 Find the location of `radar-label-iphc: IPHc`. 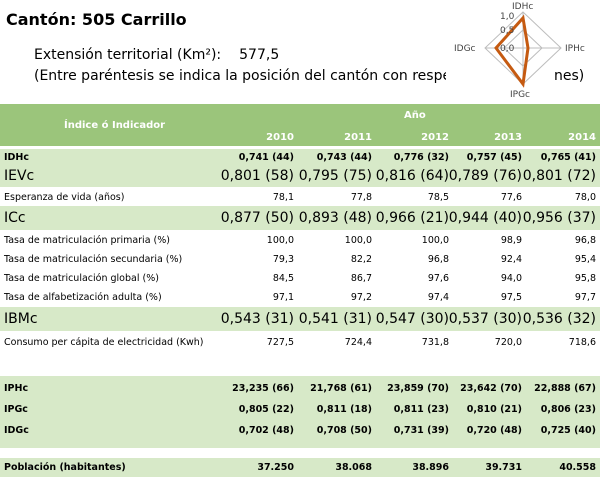

radar-label-iphc: IPHc is located at coordinates (575, 49).